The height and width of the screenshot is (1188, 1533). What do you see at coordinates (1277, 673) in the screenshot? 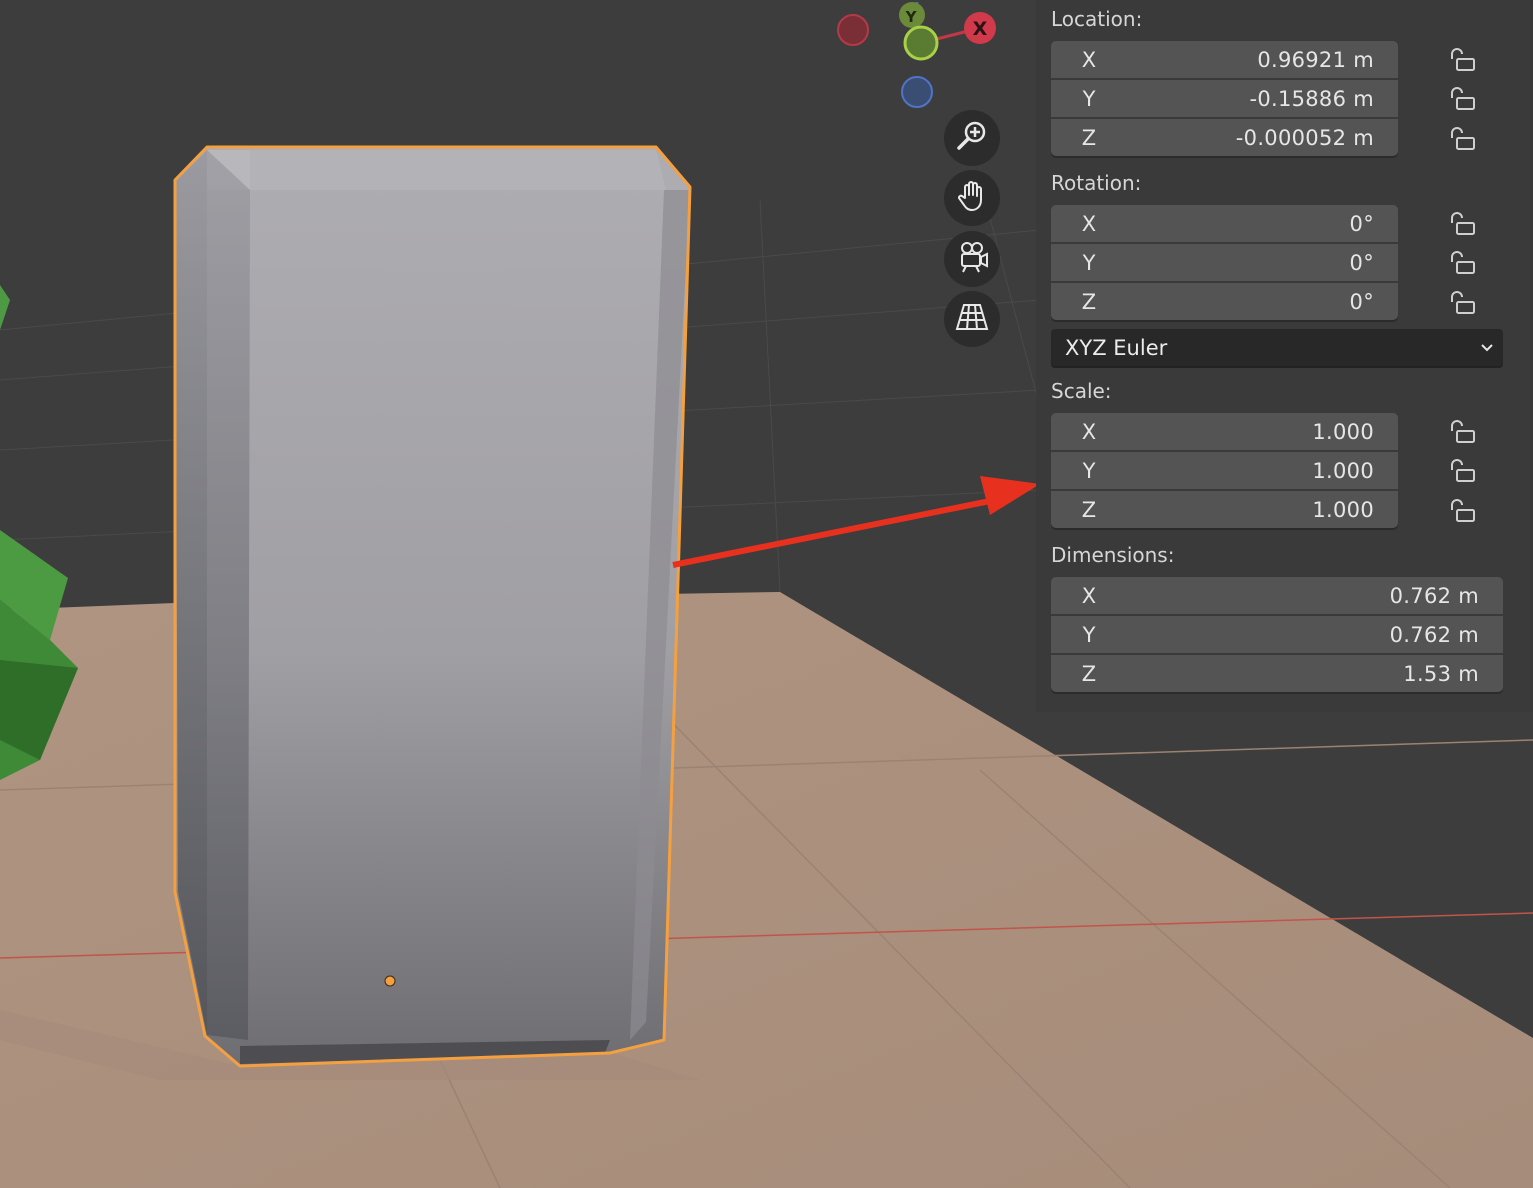
I see `dimensions-z-field: Z 1.53 m` at bounding box center [1277, 673].